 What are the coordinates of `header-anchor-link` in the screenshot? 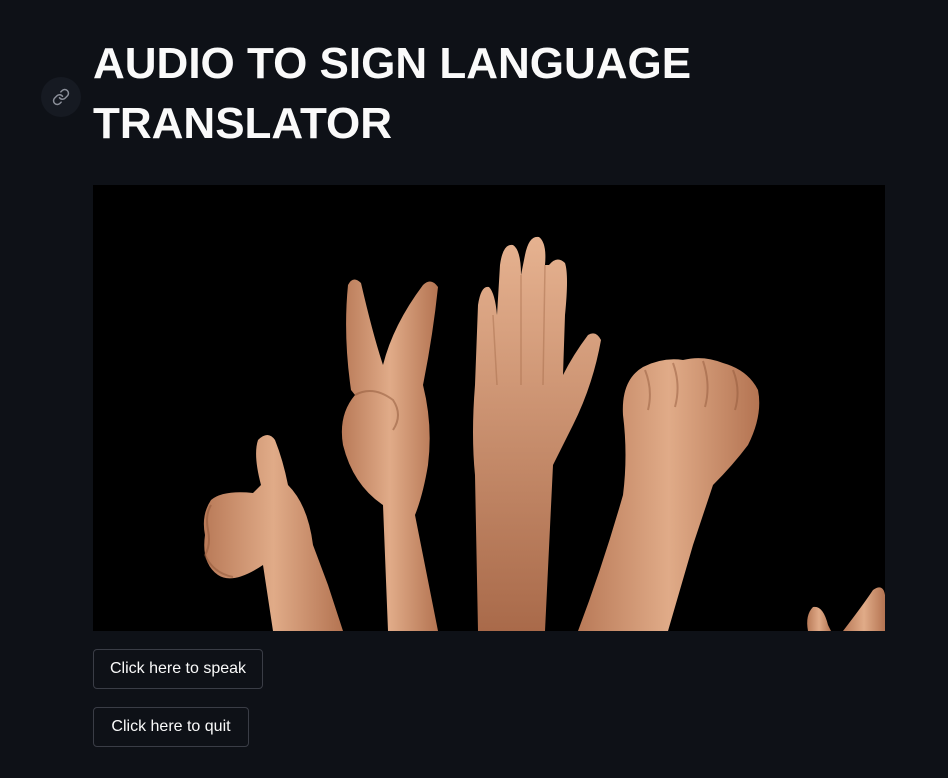 It's located at (61, 97).